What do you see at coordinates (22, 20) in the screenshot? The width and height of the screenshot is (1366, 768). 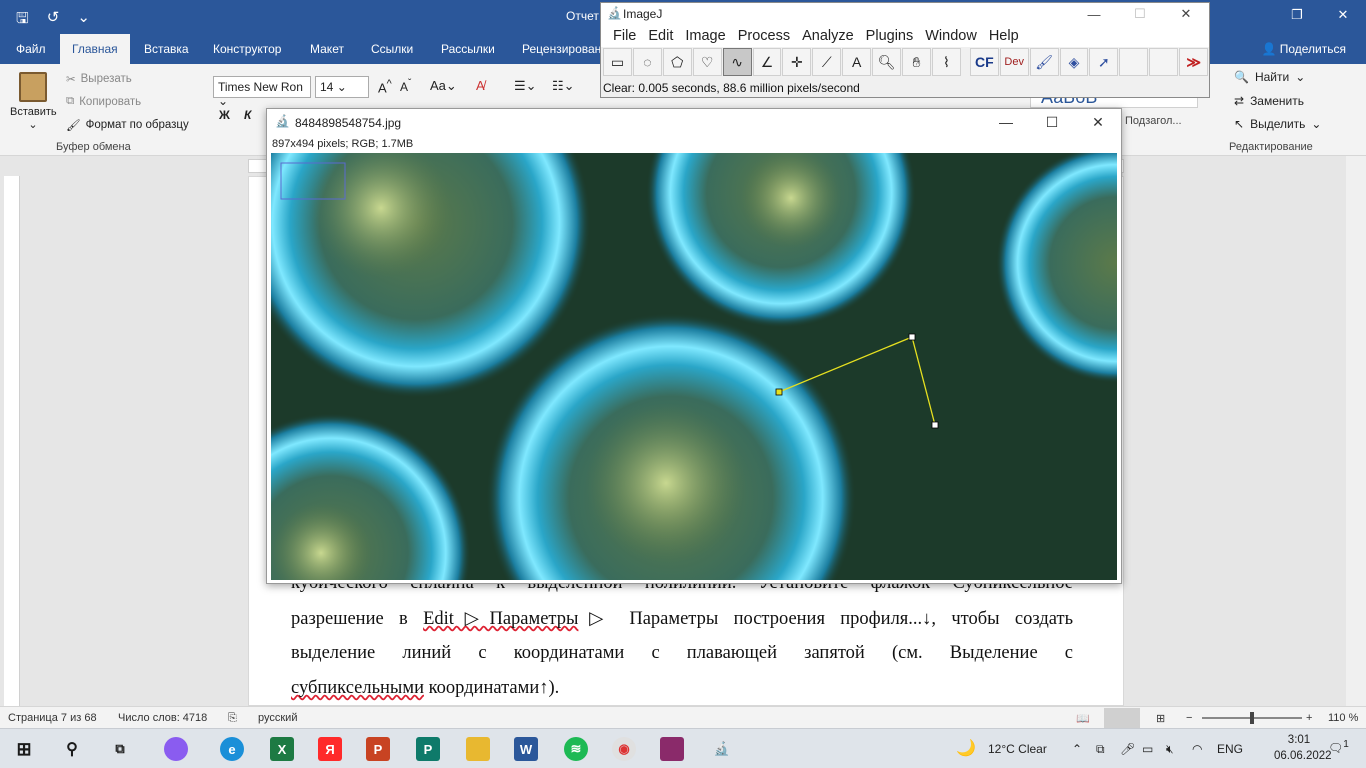 I see `save-icon: 🖫` at bounding box center [22, 20].